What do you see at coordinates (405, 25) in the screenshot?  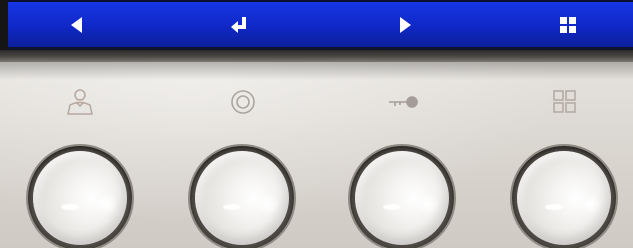 I see `right-triangle-icon` at bounding box center [405, 25].